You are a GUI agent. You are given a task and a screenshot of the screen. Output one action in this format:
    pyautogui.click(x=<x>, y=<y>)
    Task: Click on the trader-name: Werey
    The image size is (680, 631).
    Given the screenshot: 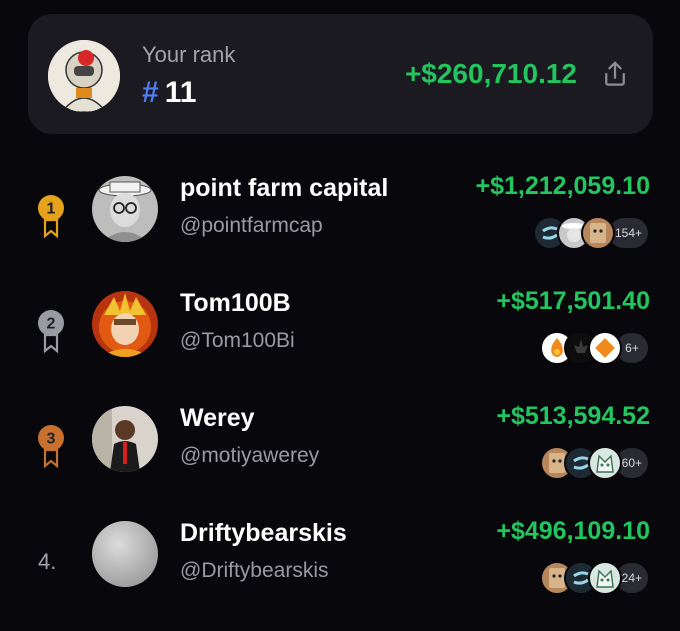 What is the action you would take?
    pyautogui.click(x=217, y=418)
    